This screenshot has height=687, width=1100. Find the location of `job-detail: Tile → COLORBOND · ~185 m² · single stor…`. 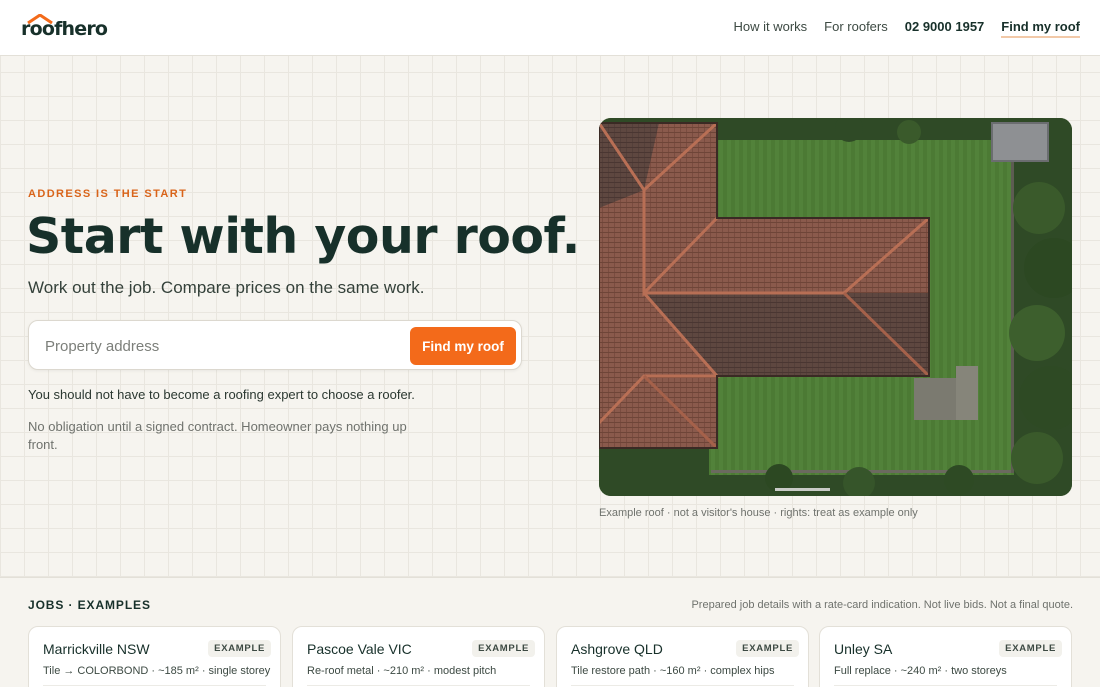

job-detail: Tile → COLORBOND · ~185 m² · single stor… is located at coordinates (157, 671).